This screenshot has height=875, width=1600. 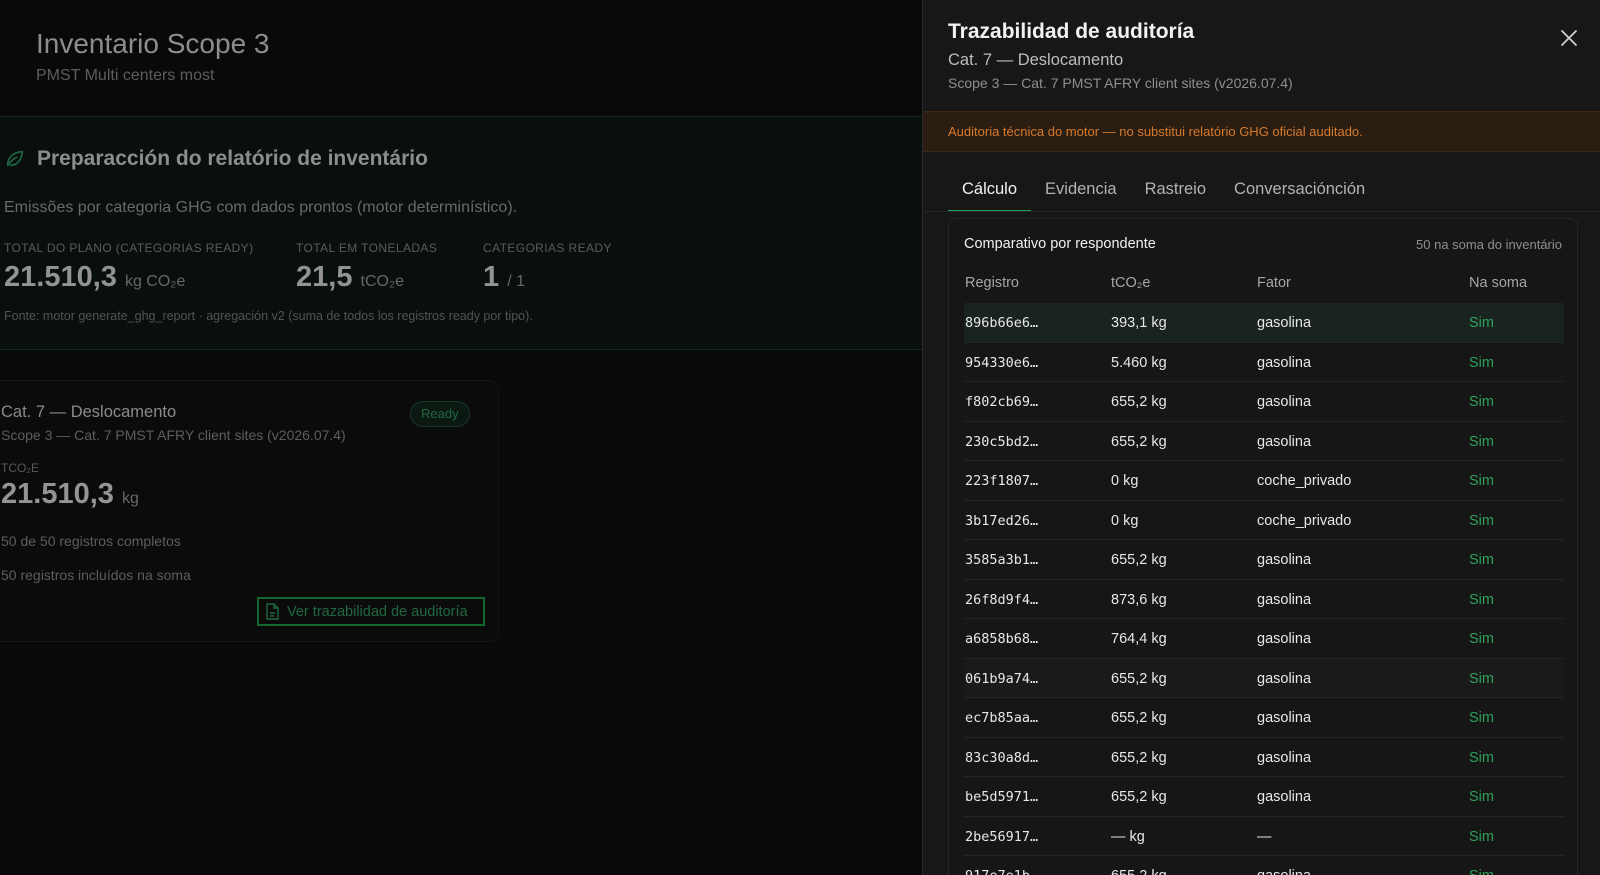 I want to click on metric-value: 21.510,3 kg CO₂e, so click(x=95, y=277).